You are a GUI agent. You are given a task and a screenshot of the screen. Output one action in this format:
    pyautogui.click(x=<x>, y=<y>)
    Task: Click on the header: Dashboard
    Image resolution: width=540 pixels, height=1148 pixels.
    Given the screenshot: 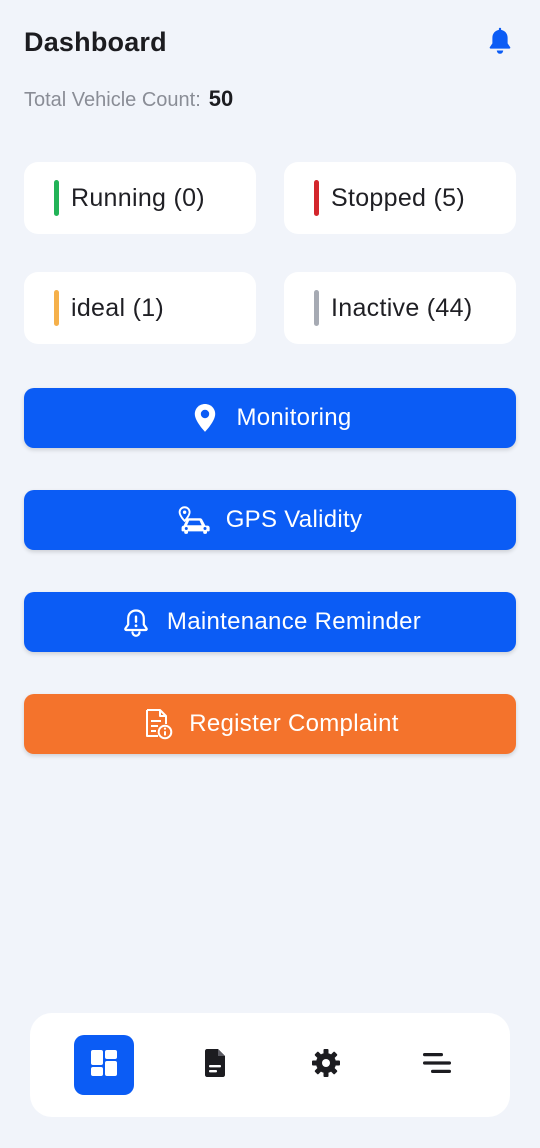 What is the action you would take?
    pyautogui.click(x=270, y=42)
    